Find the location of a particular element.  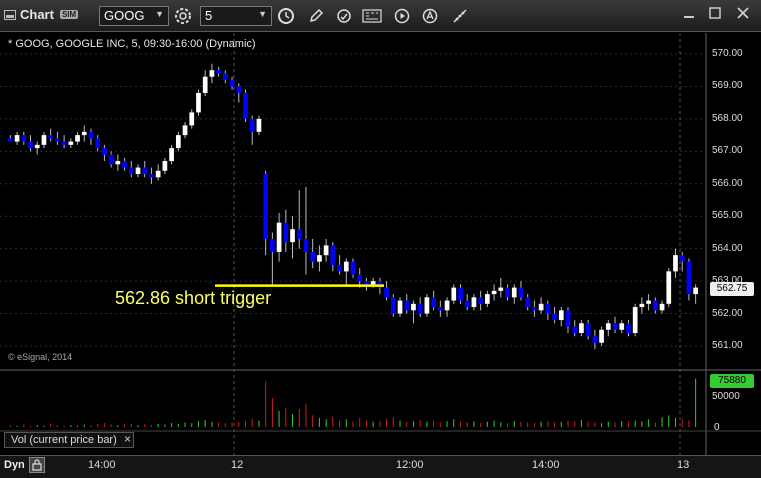

price-axis-label: 562.00 is located at coordinates (727, 313).